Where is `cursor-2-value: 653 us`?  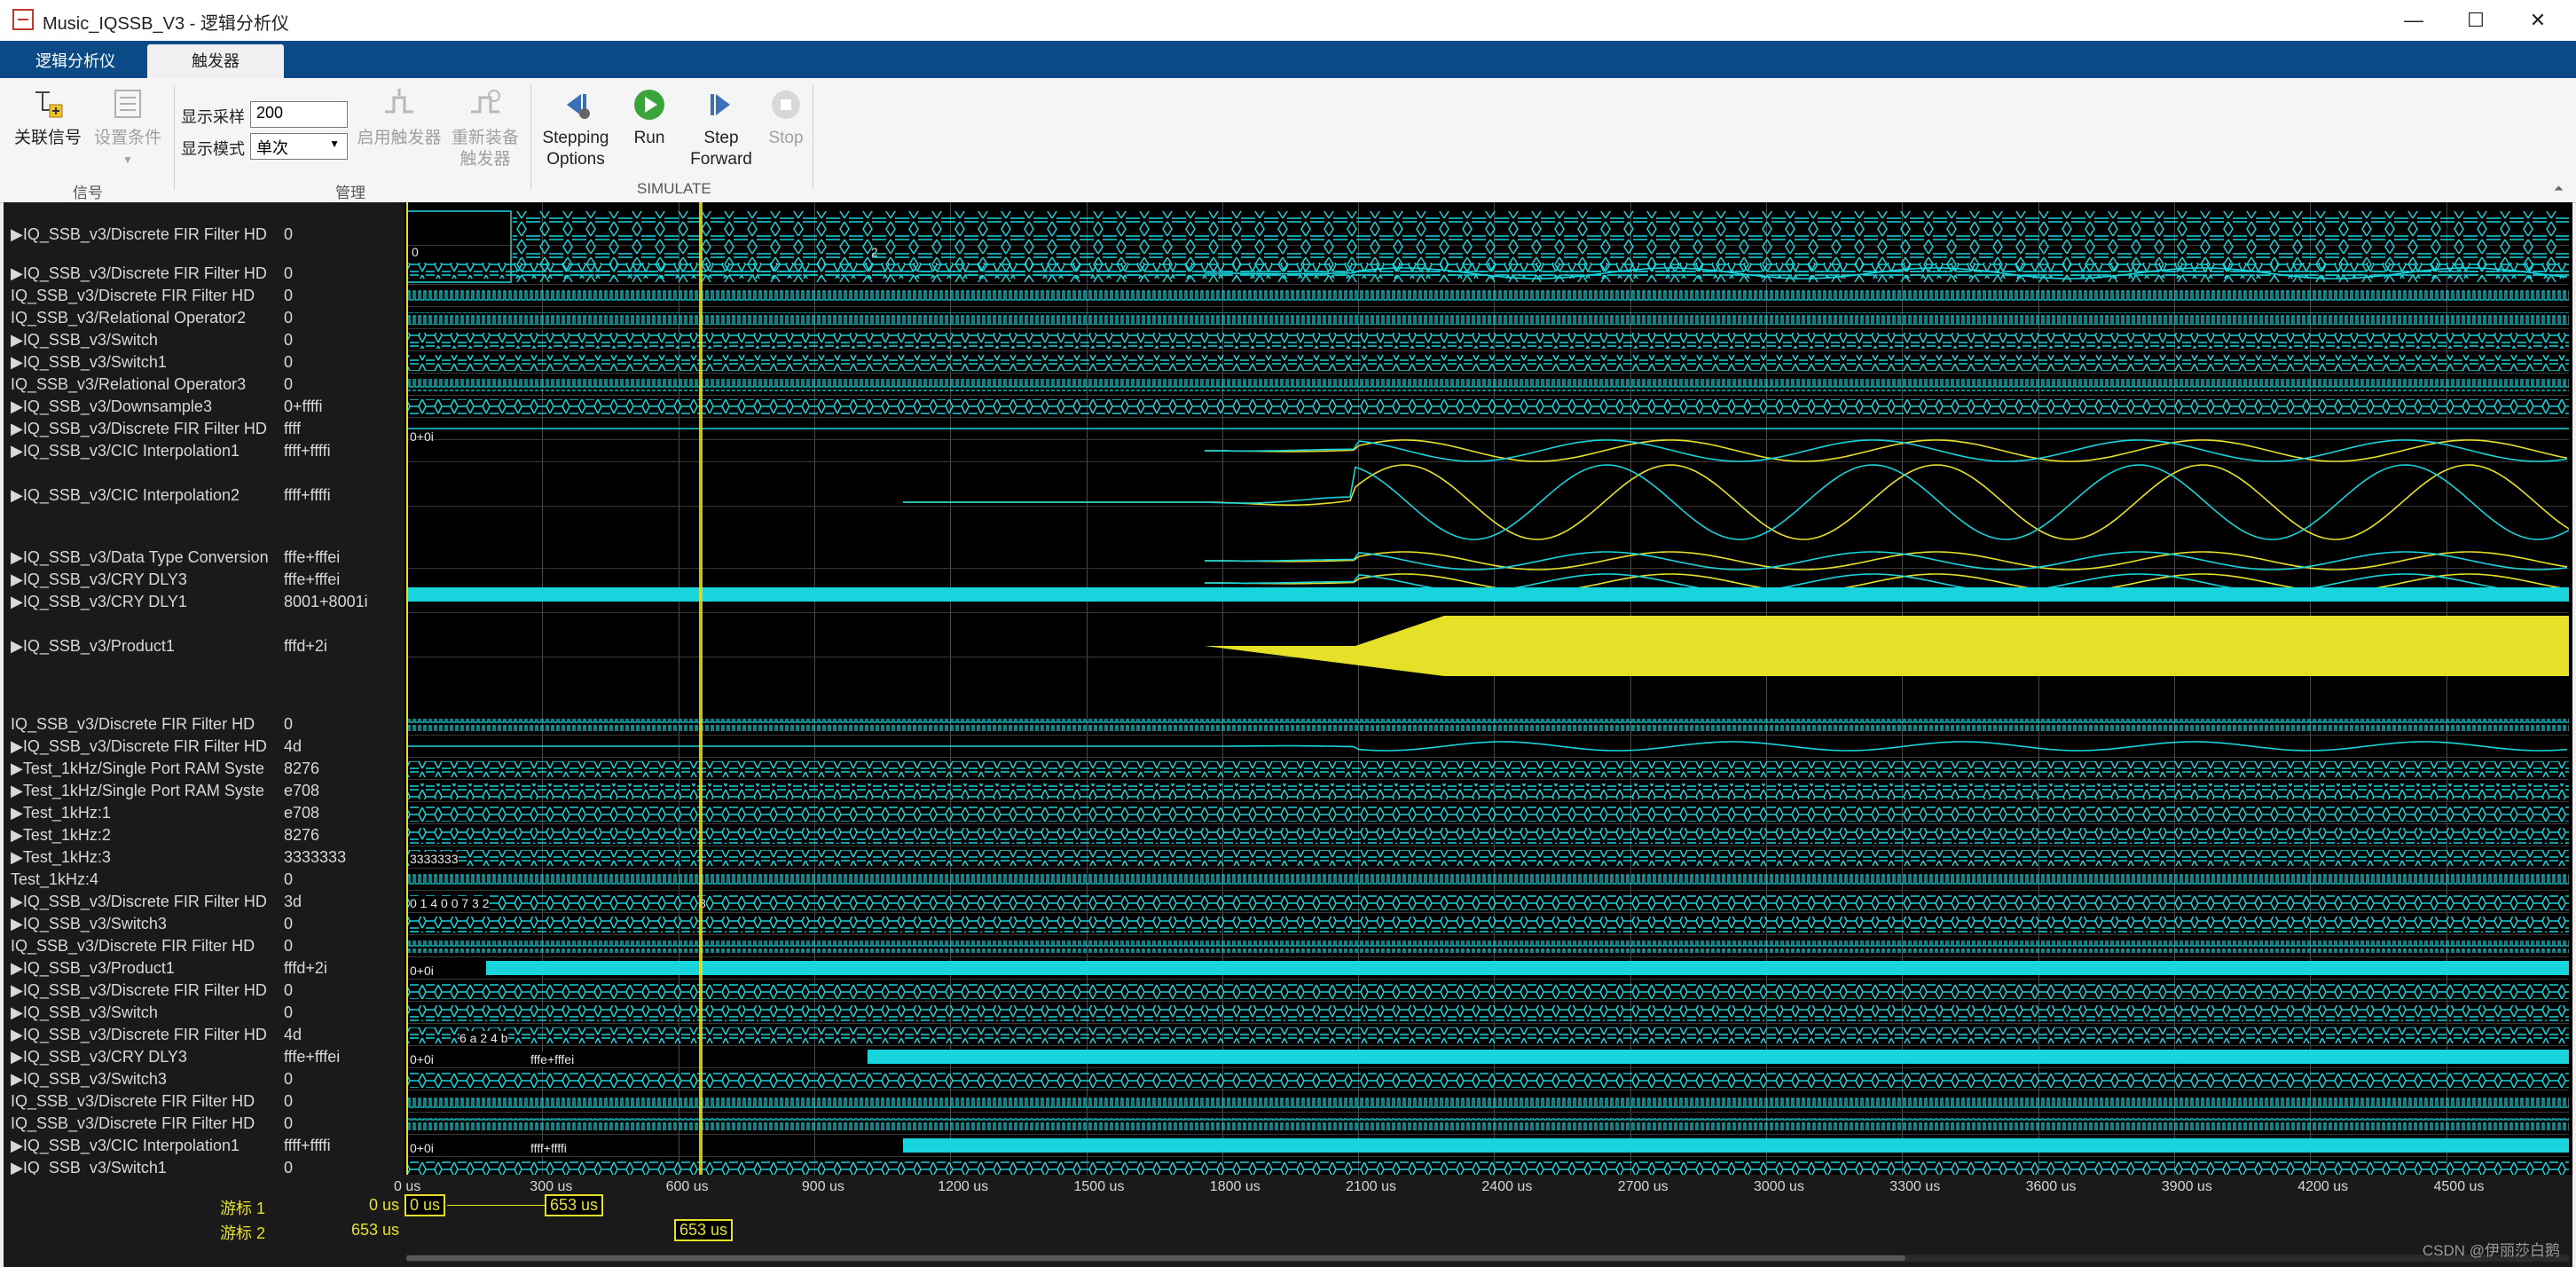 cursor-2-value: 653 us is located at coordinates (375, 1230).